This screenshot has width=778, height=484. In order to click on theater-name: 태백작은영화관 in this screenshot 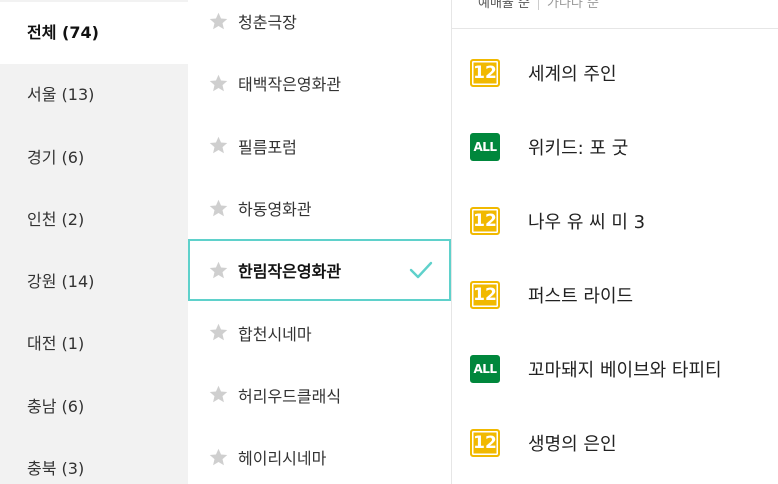, I will do `click(290, 85)`.